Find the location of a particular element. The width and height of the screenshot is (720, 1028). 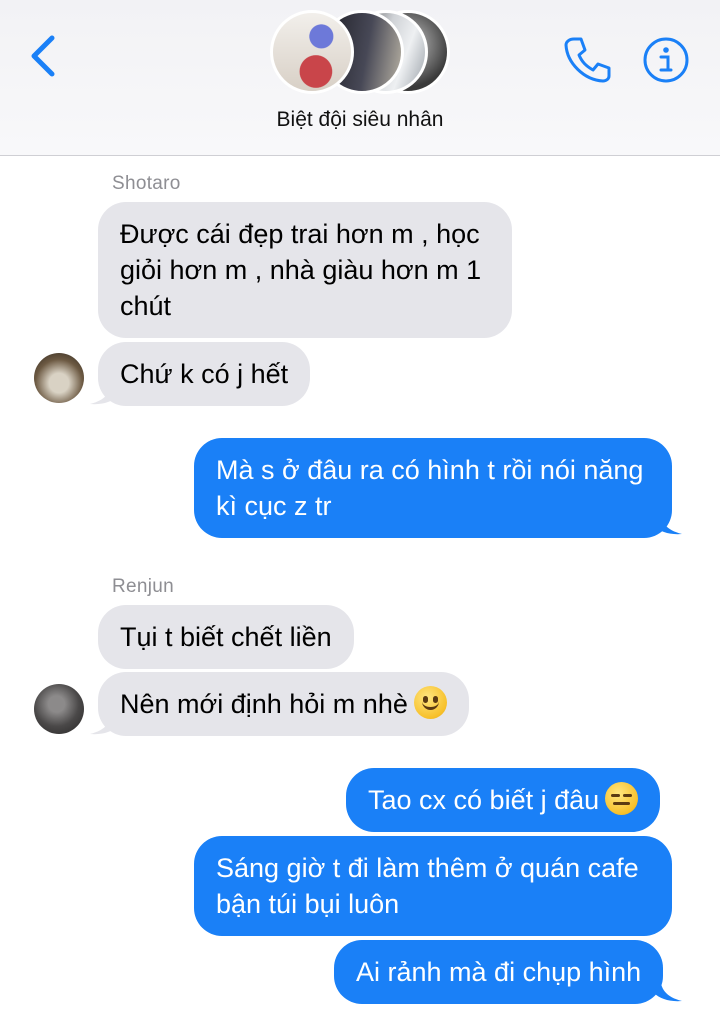

call-button is located at coordinates (587, 59).